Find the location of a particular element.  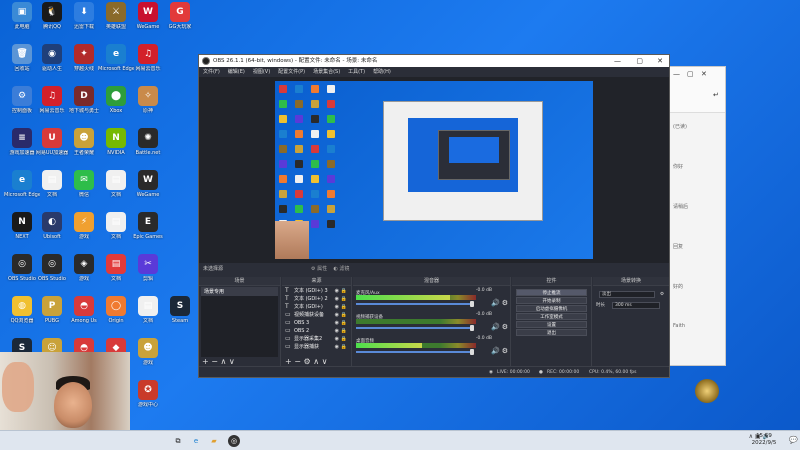

scene-item: 场景专用 is located at coordinates (239, 291).